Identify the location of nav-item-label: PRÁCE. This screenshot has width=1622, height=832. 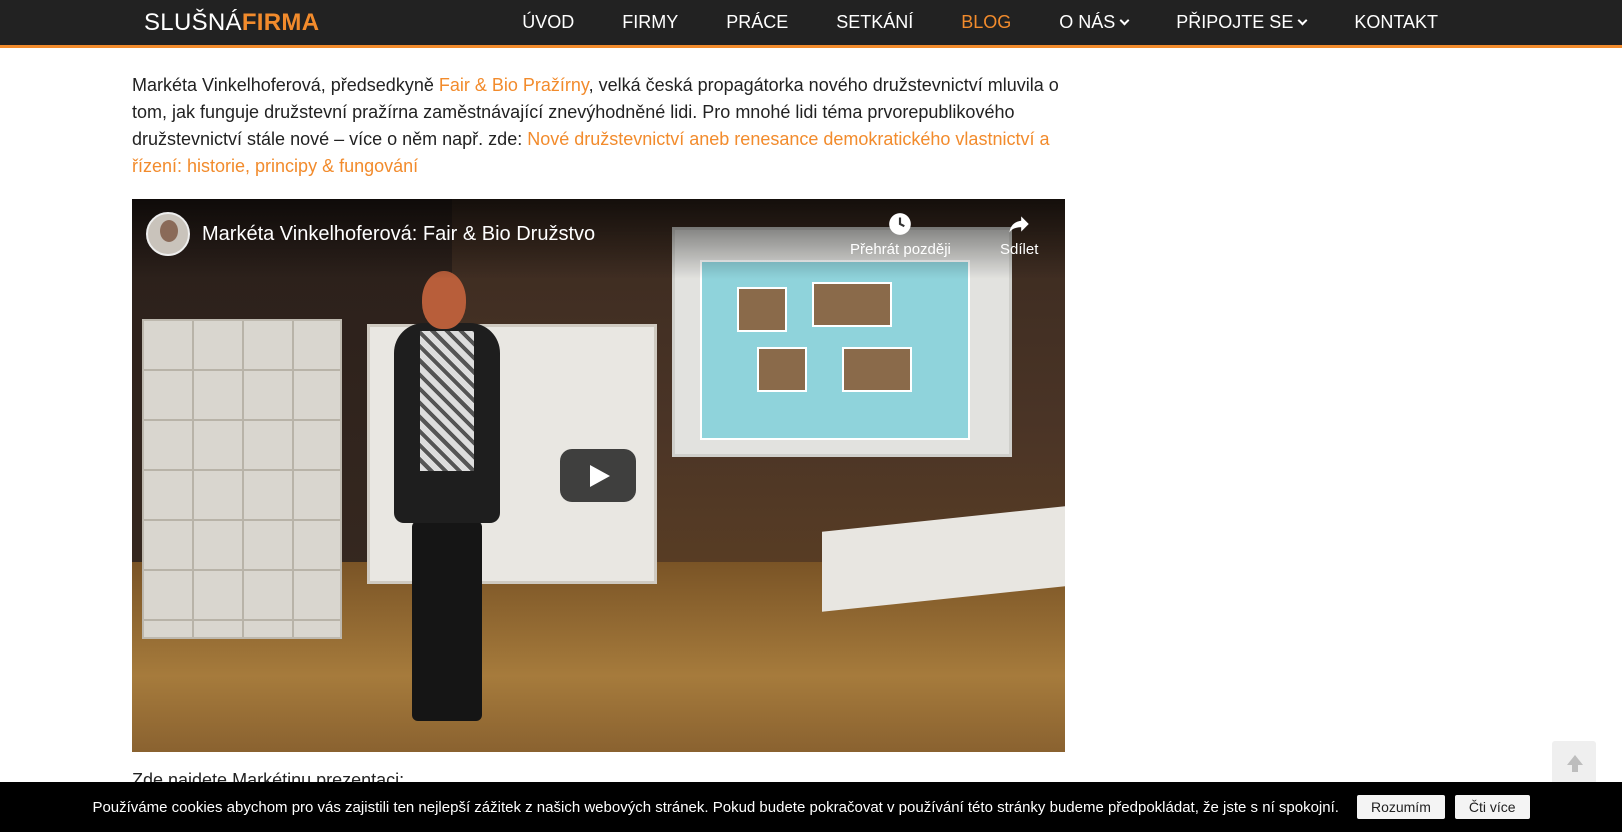
(757, 22).